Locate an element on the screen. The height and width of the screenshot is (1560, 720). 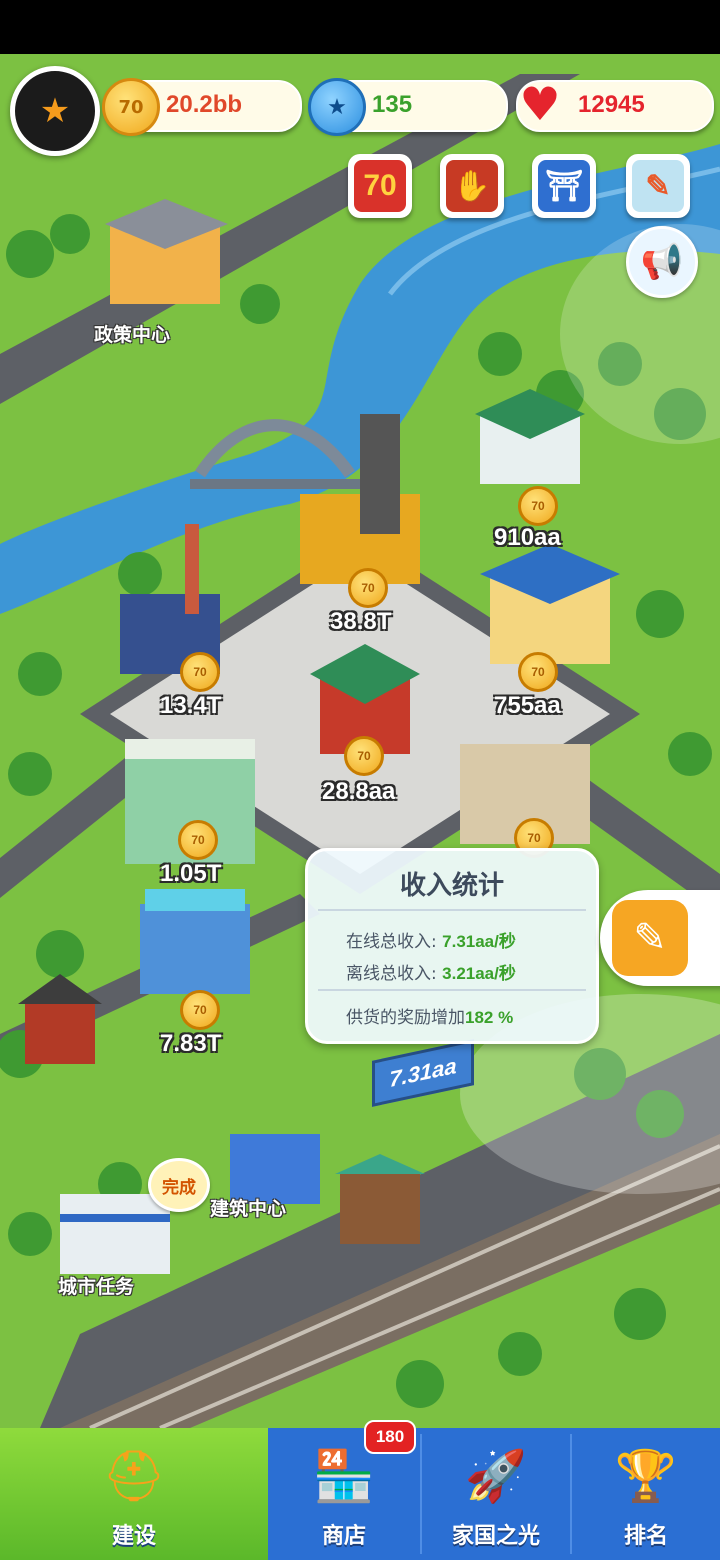
policy-center-label: 政策中心 is located at coordinates (132, 333).